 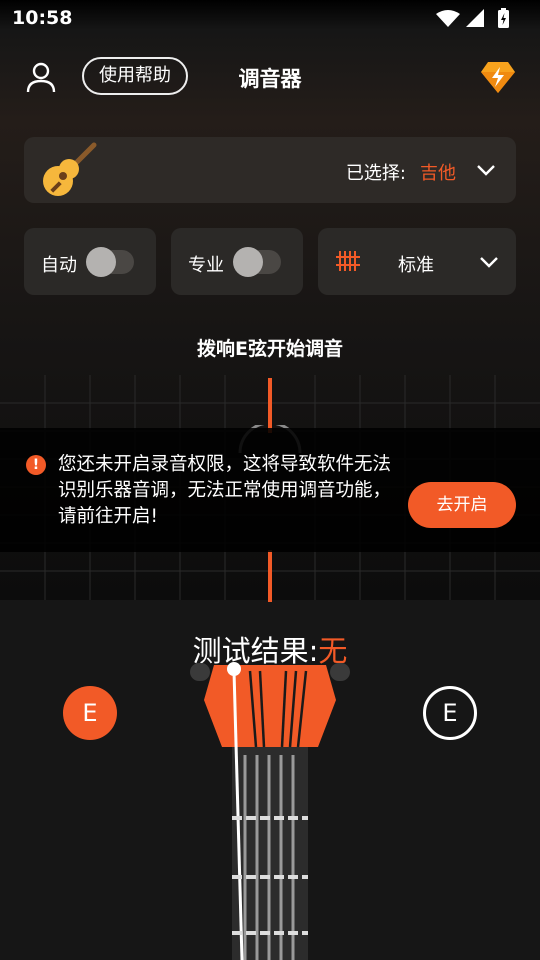 What do you see at coordinates (42, 18) in the screenshot?
I see `status-time: 10:58` at bounding box center [42, 18].